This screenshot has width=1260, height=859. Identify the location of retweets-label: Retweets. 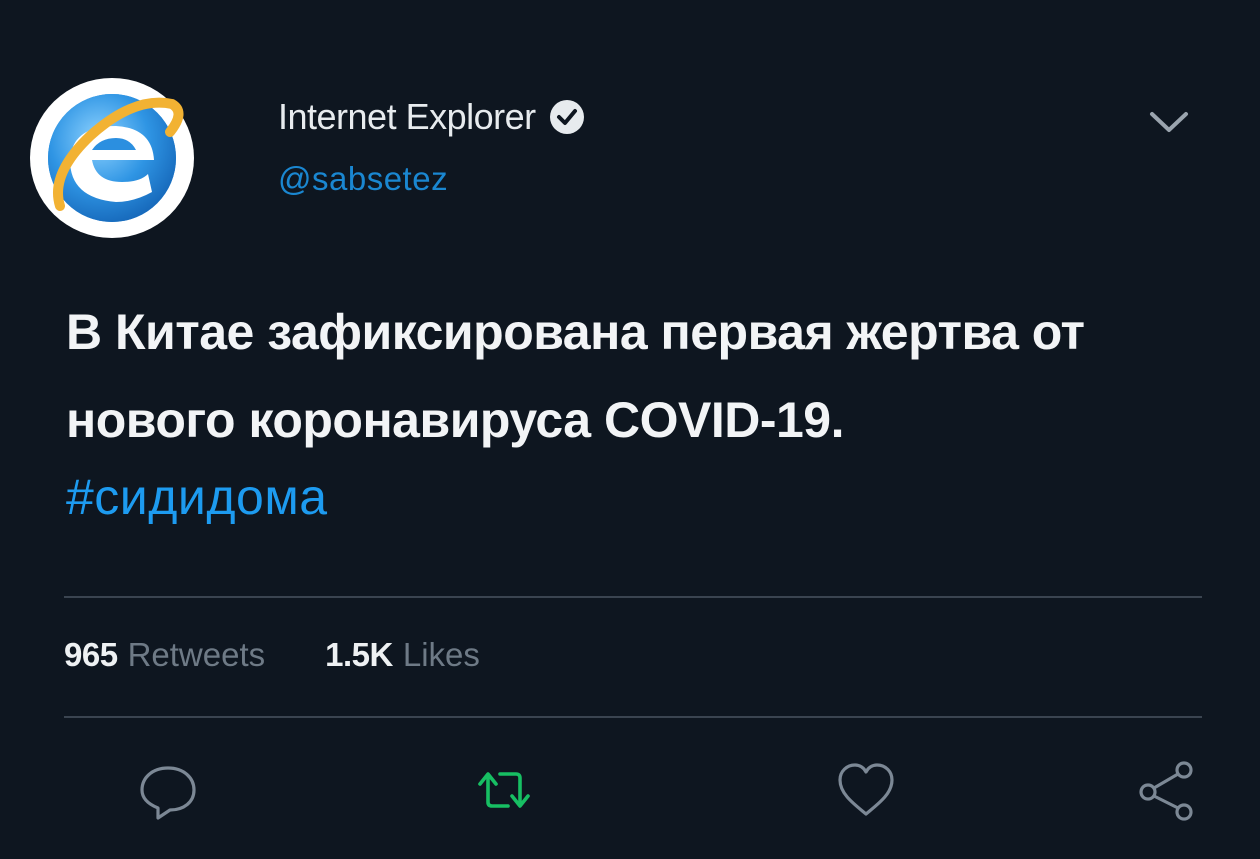
(196, 654).